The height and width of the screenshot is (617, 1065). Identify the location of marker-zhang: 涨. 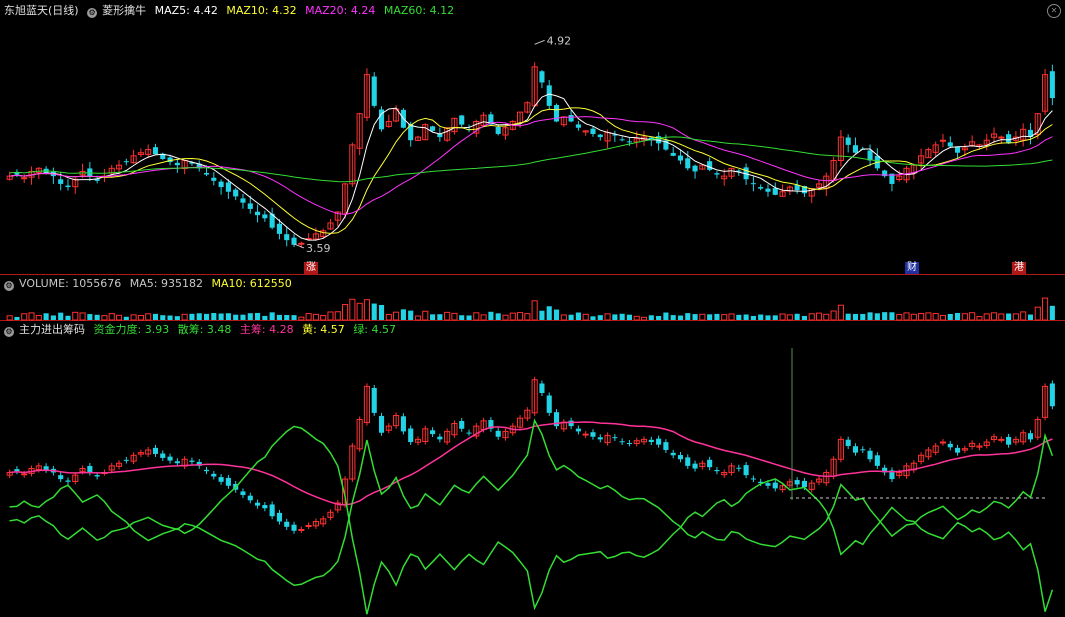
(311, 268).